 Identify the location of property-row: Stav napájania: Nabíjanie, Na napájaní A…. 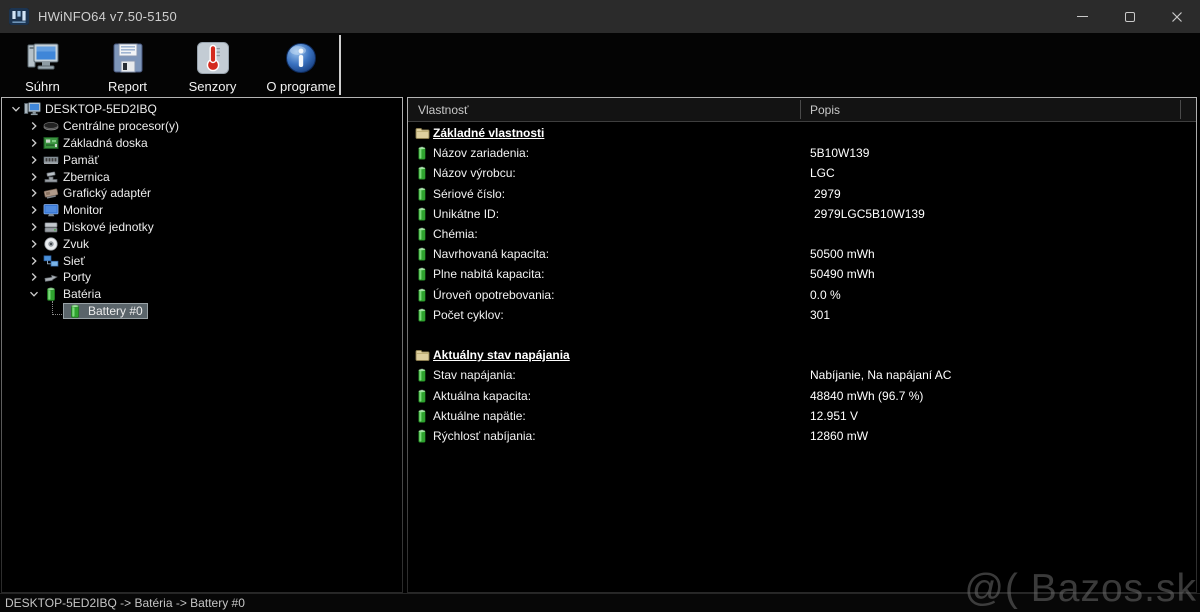
(802, 375).